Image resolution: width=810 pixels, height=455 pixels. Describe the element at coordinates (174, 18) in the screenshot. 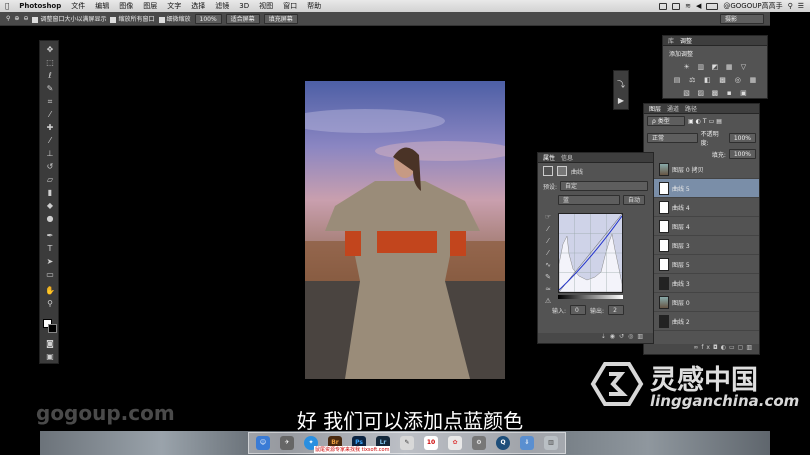

I see `scrubby-zoom-checkbox: 细微缩放` at that location.